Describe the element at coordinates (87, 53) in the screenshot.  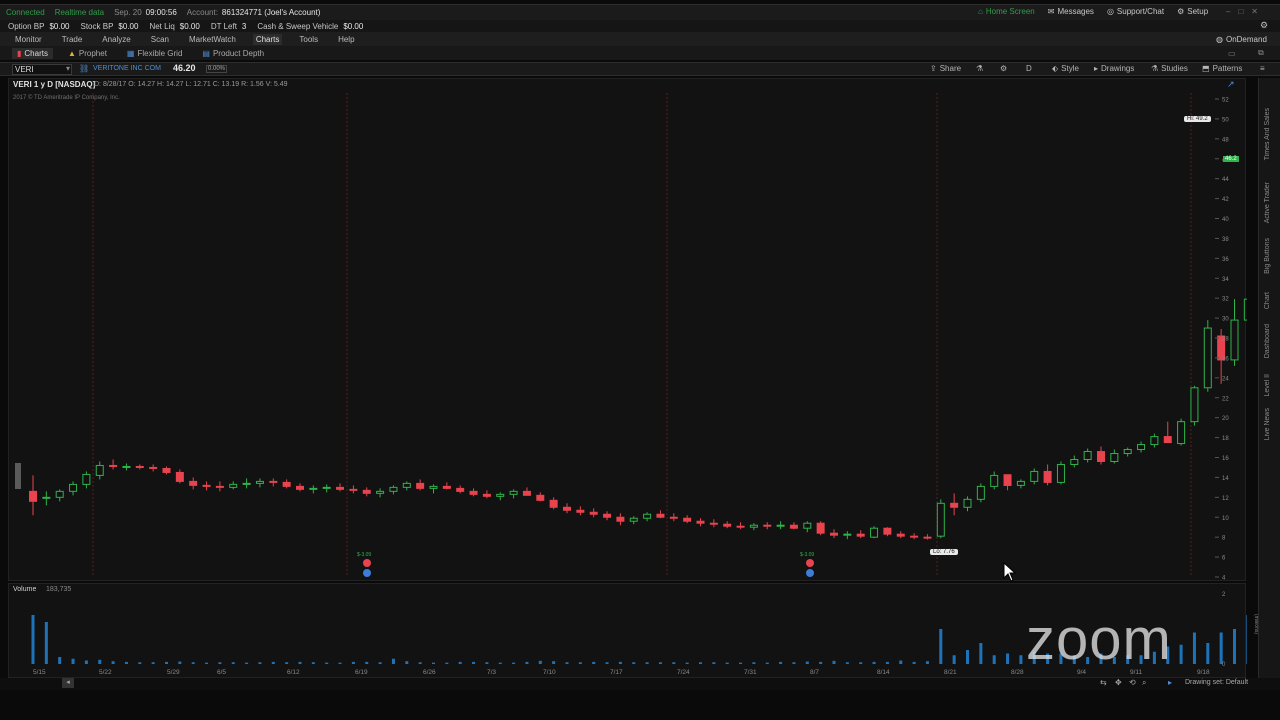
I see `subtab-prophet: ▲ Prophet` at that location.